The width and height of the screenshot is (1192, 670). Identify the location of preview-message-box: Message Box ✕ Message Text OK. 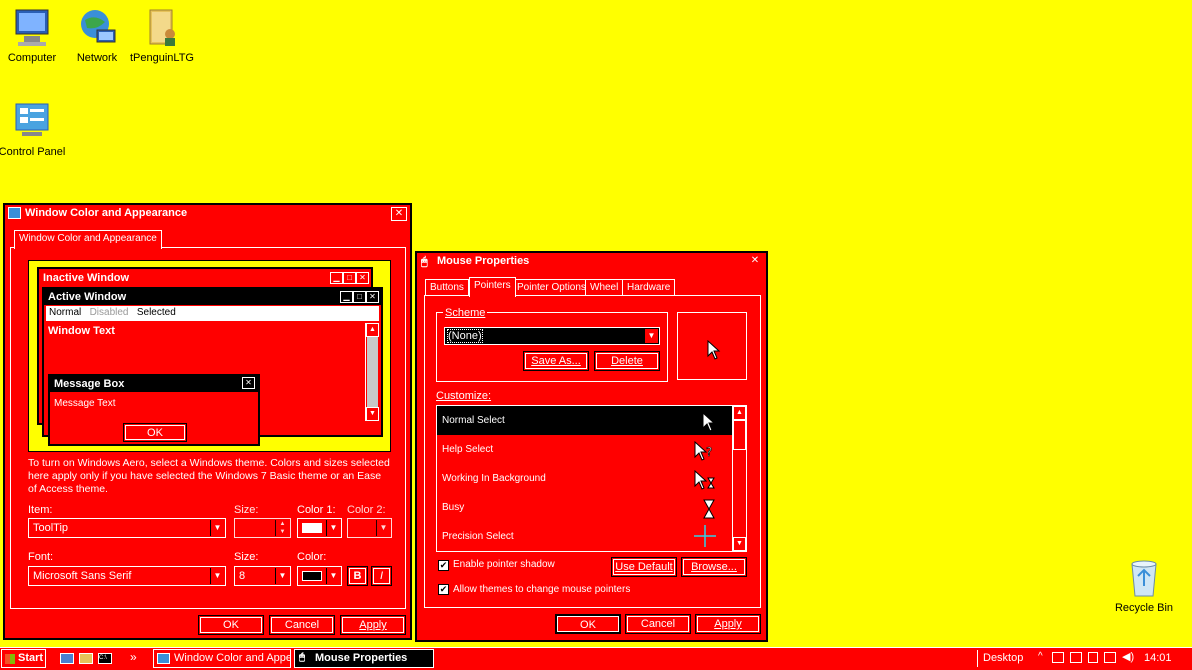
(154, 410).